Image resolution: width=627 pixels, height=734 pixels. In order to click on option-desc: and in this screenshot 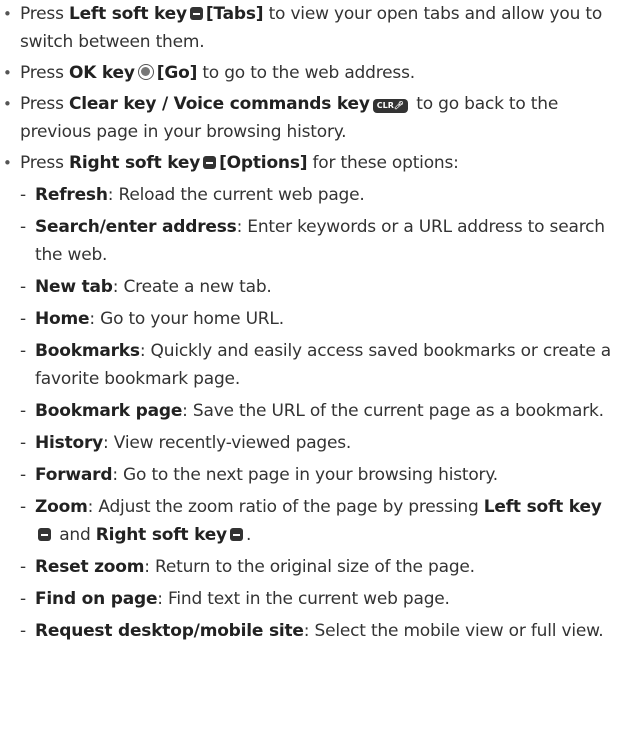, I will do `click(75, 535)`.